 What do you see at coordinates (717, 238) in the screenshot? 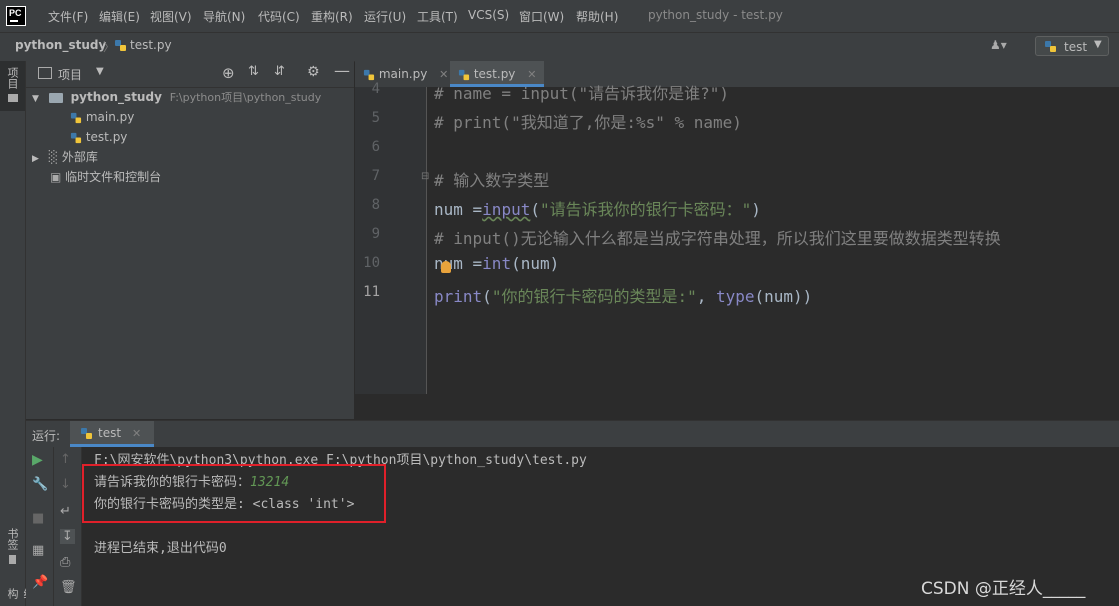
I see `code-line-9: # input()无论输入什么都是当成字符串处理，所以我们这里要做数据类型转换` at bounding box center [717, 238].